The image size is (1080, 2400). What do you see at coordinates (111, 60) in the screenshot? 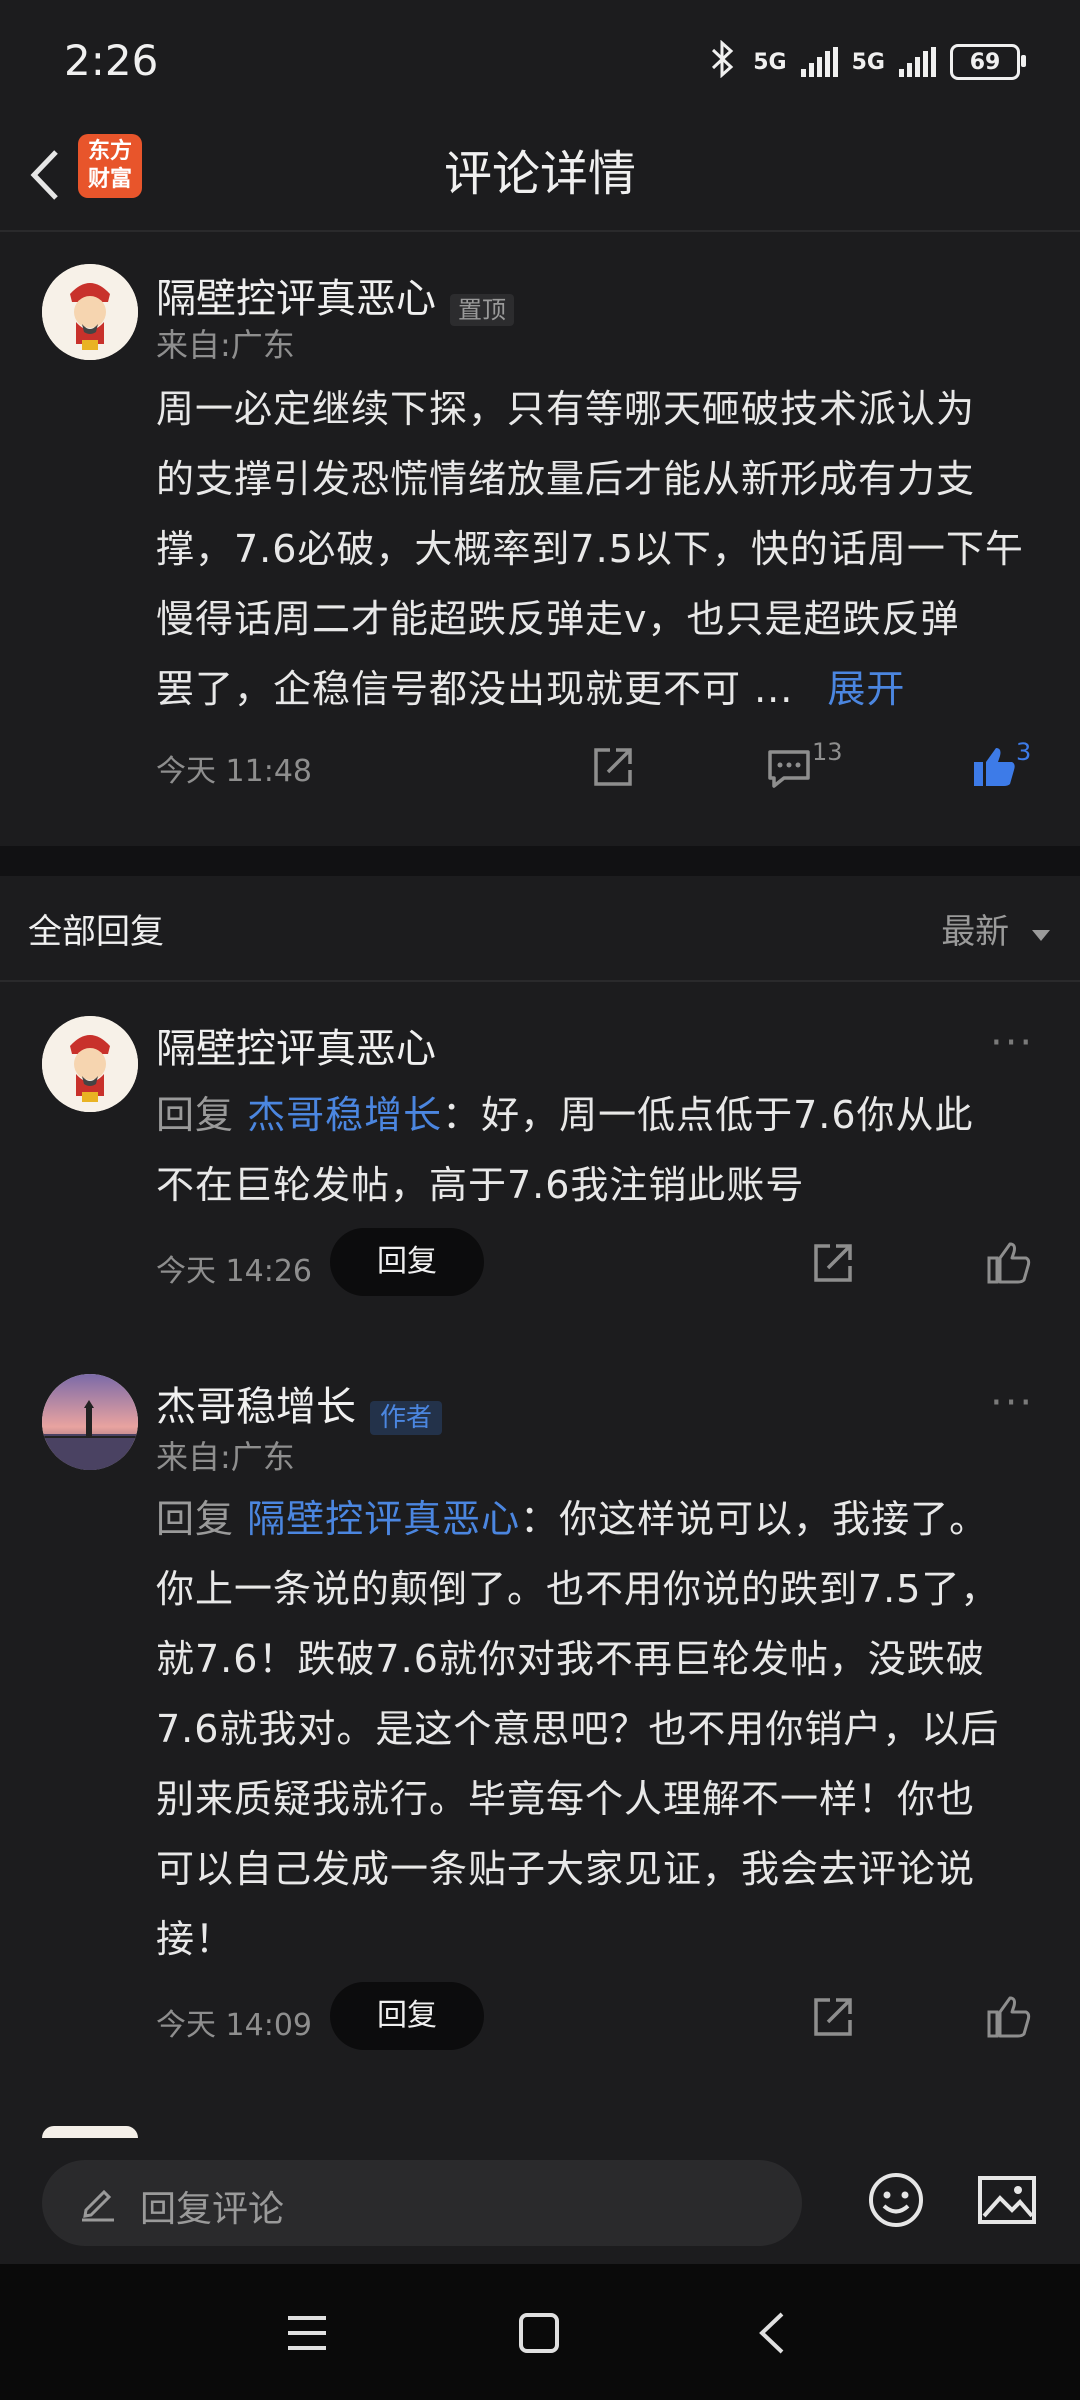
I see `status-time: 2:26` at bounding box center [111, 60].